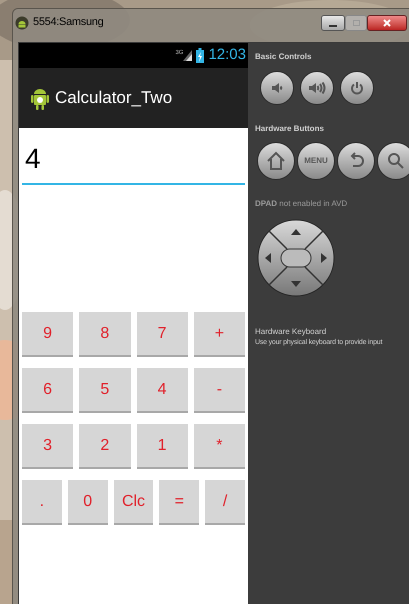 This screenshot has height=604, width=409. I want to click on key-button: -, so click(219, 390).